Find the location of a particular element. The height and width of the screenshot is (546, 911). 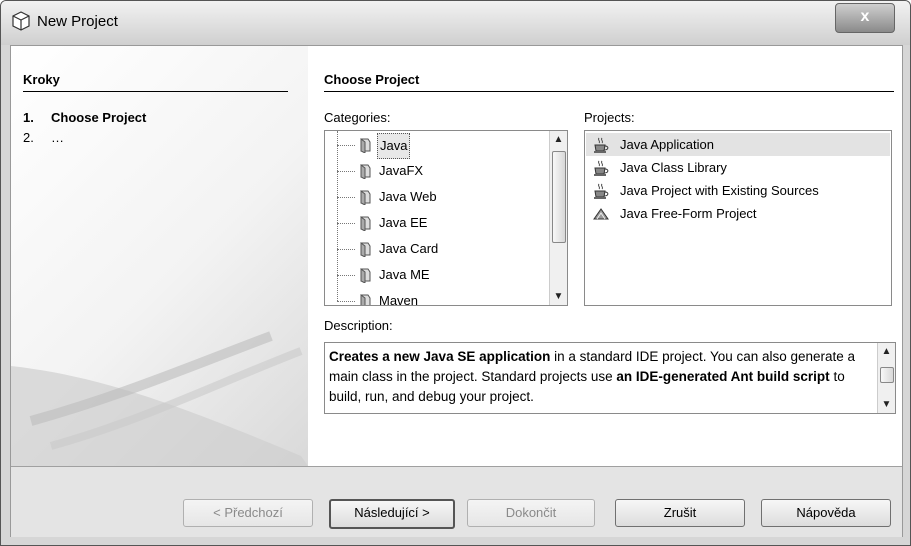

project-label: Java Project with Existing Sources is located at coordinates (719, 190).